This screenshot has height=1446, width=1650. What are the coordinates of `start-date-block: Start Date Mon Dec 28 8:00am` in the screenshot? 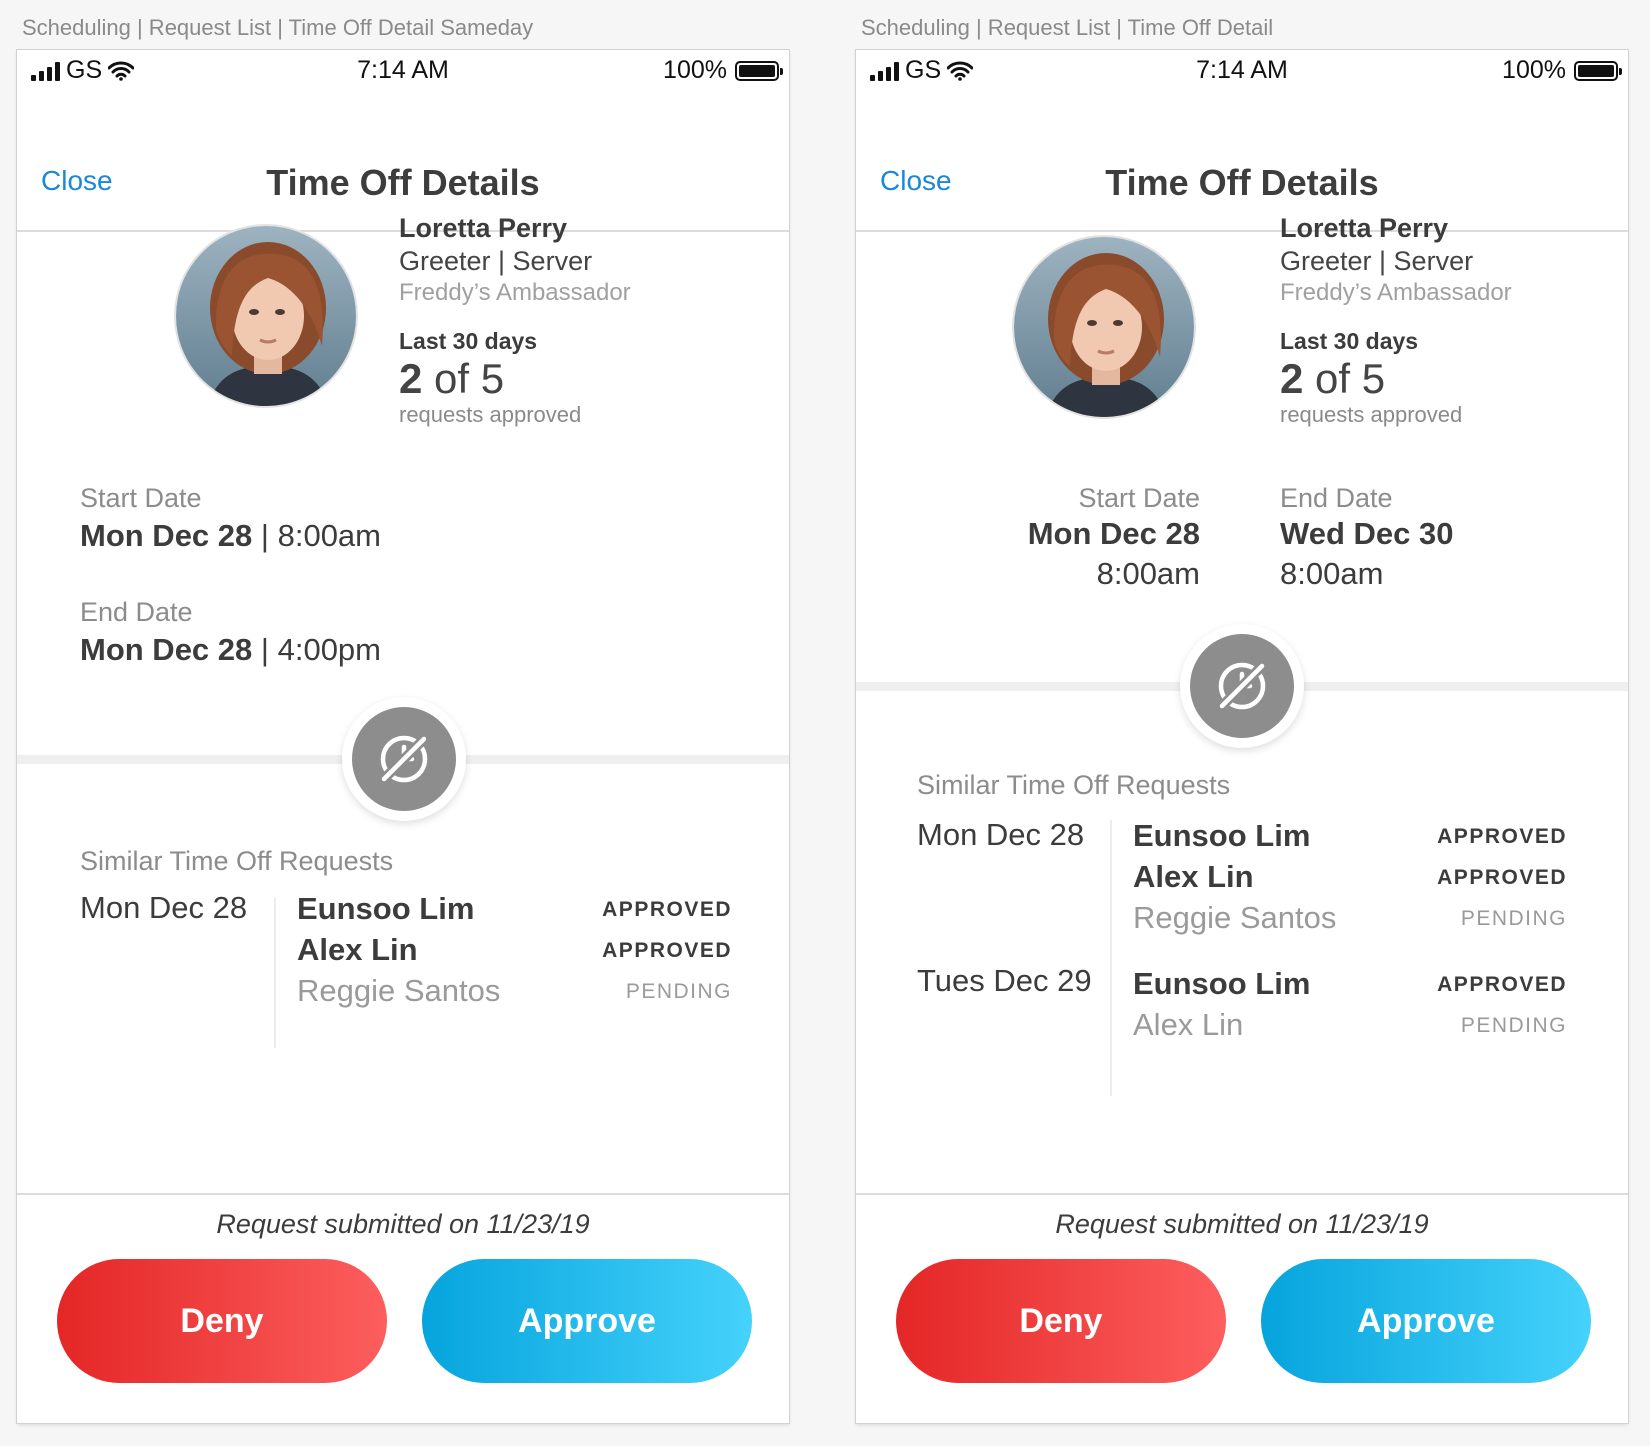 It's located at (1114, 537).